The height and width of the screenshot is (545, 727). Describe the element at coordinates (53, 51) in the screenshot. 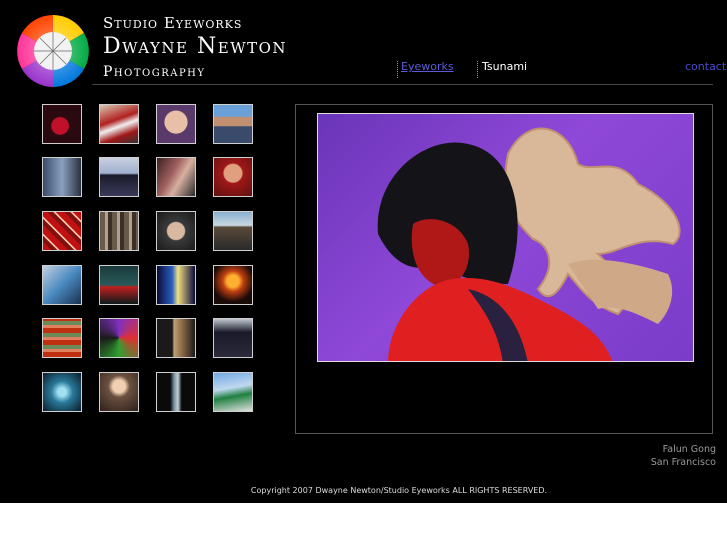

I see `color-wheel-logo` at that location.